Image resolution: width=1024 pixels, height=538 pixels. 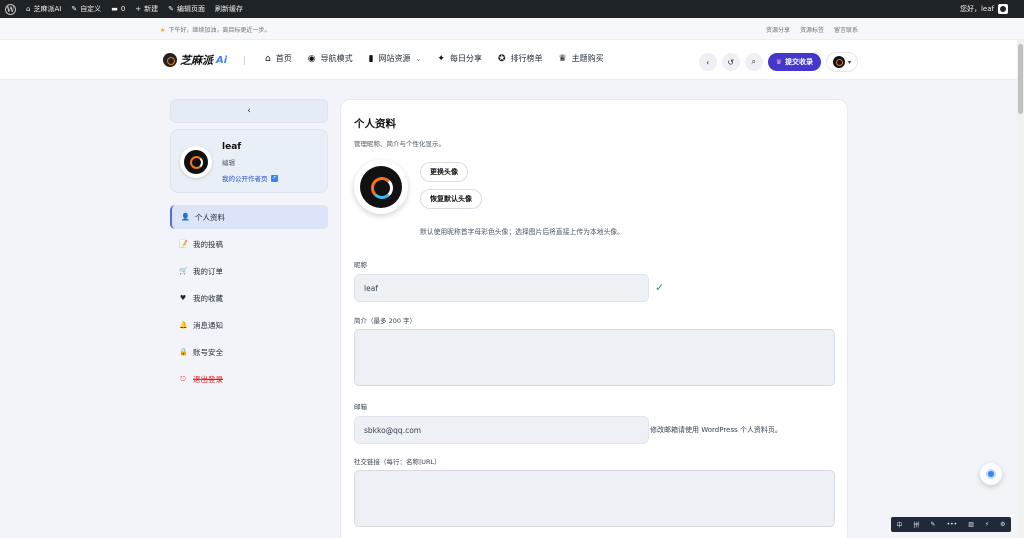 I want to click on magic-wand-icon: ✦, so click(x=441, y=58).